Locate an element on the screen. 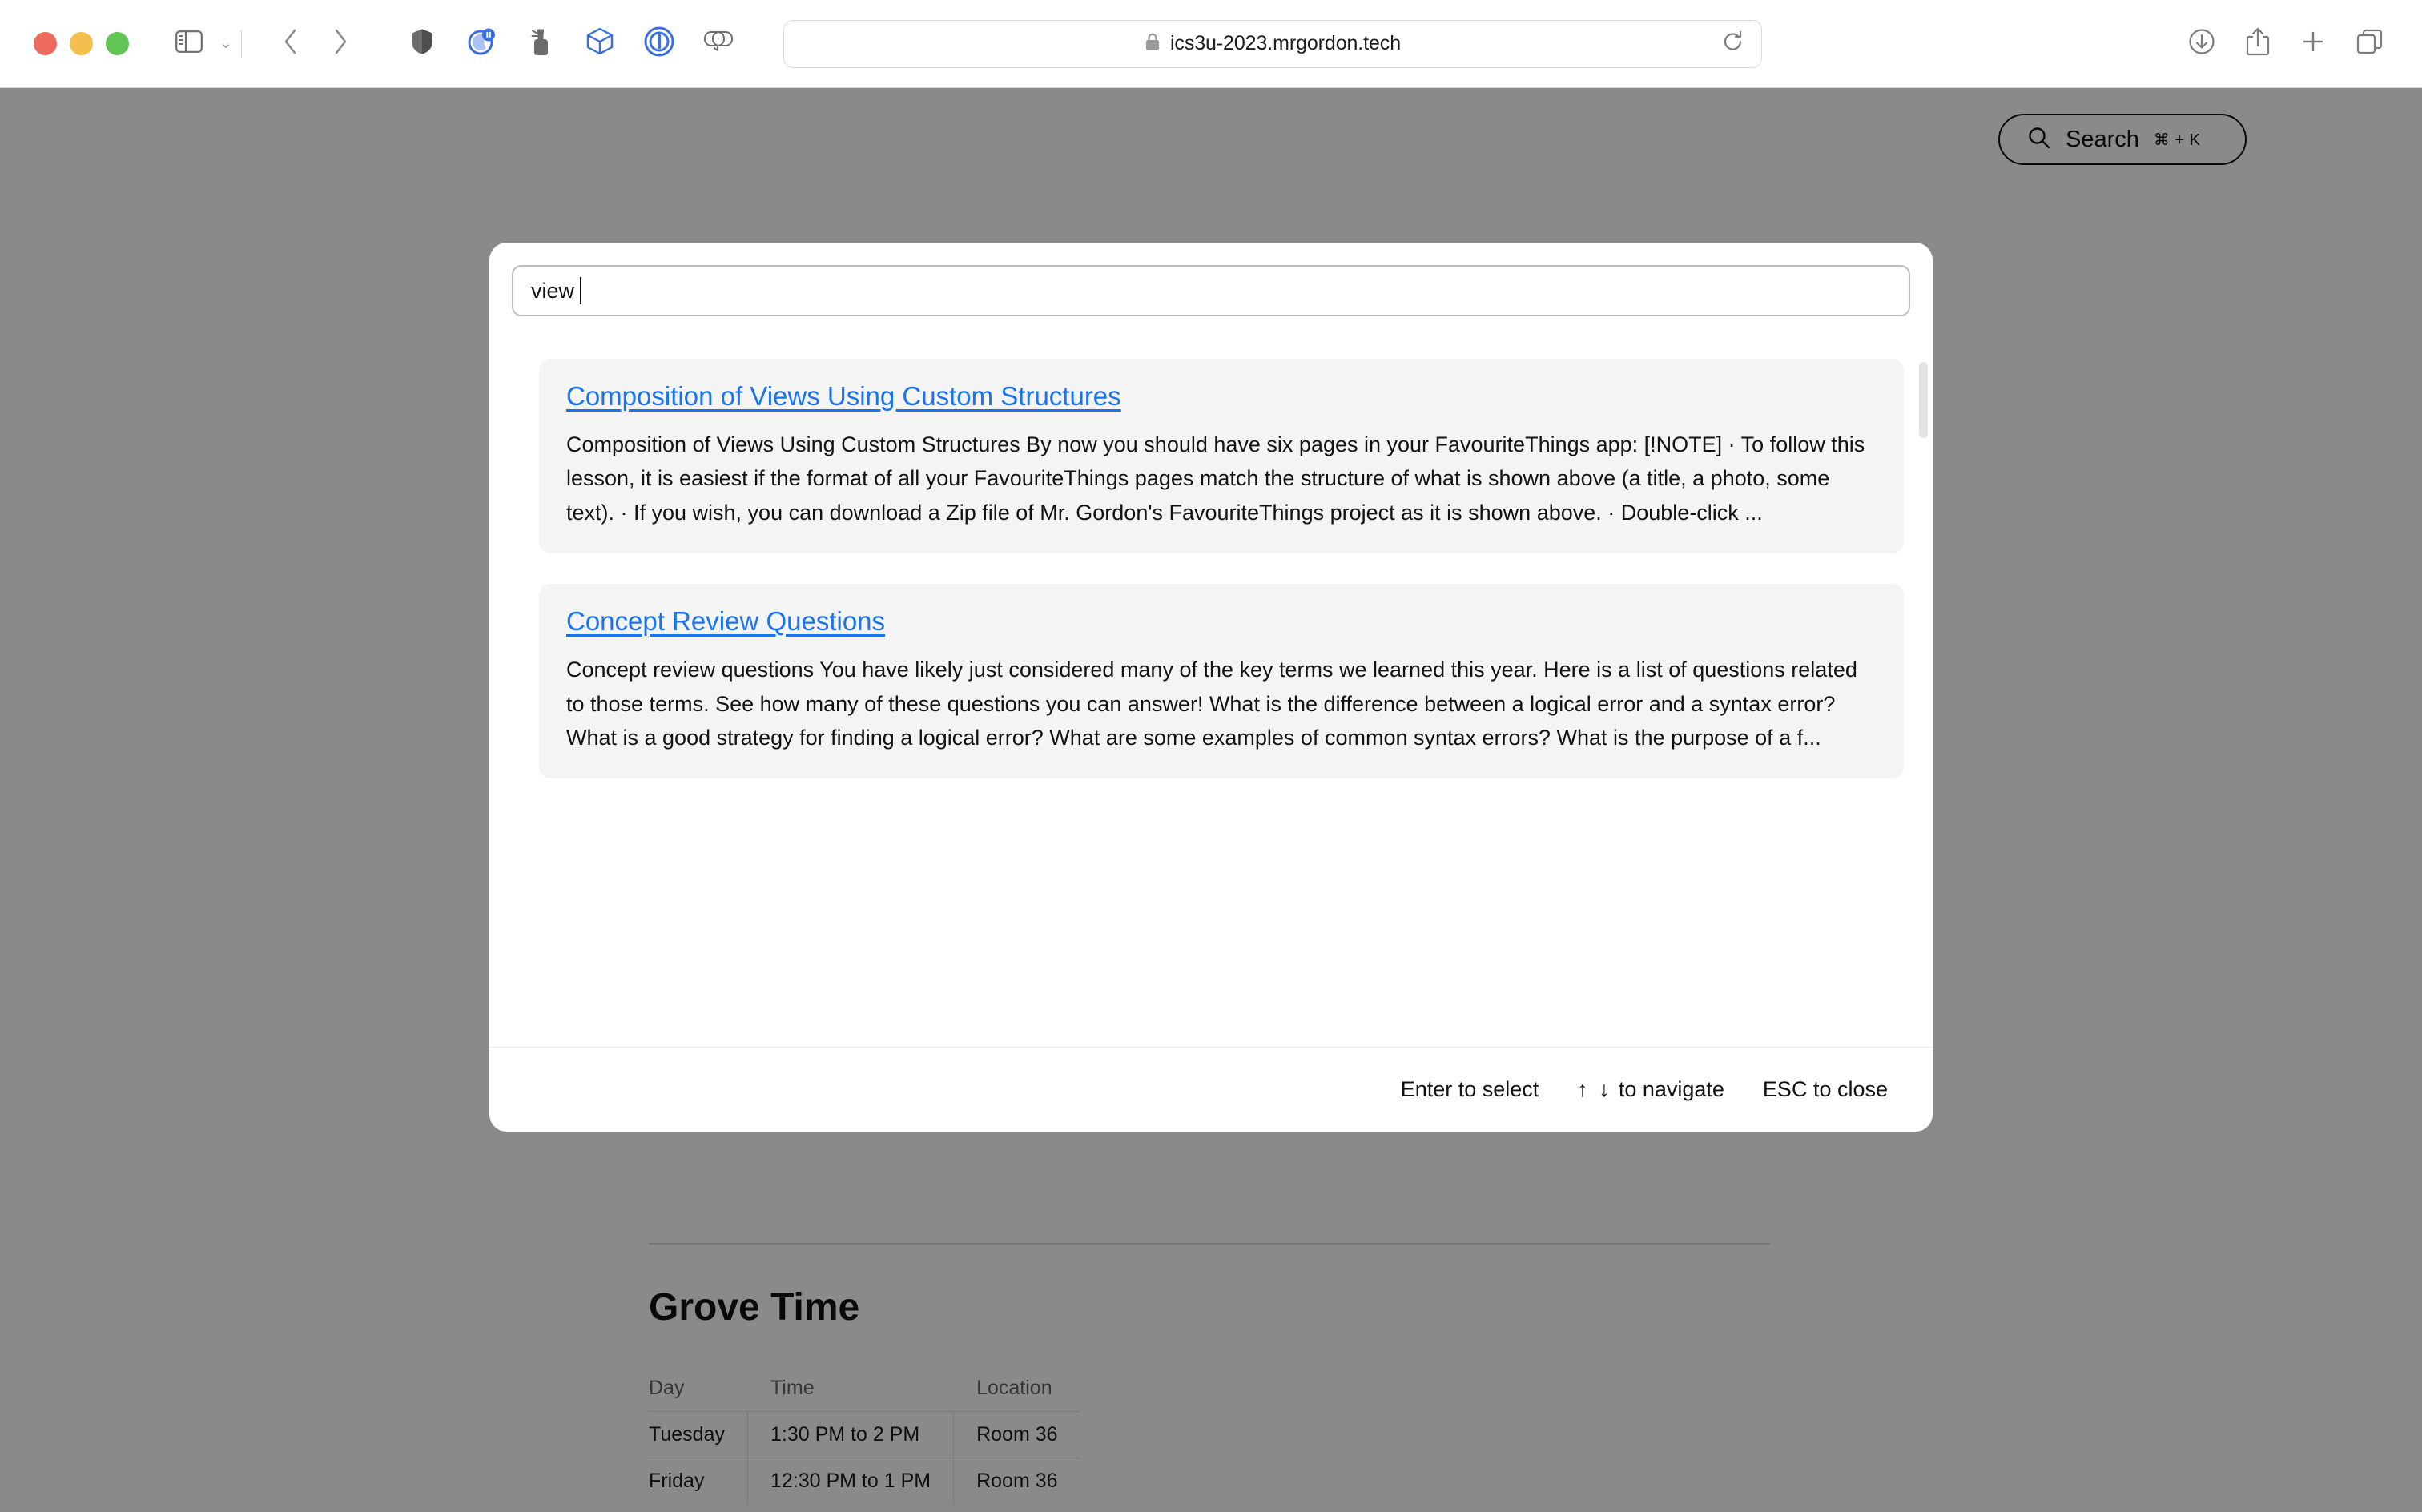 The height and width of the screenshot is (1512, 2422). forward-button is located at coordinates (341, 44).